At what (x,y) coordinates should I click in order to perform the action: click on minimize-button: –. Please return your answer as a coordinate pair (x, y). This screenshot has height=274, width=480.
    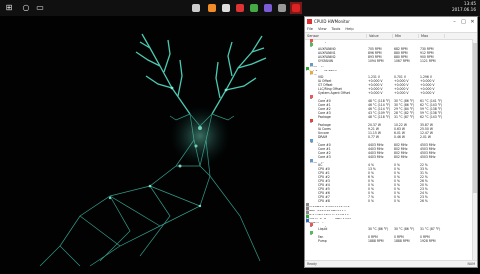
    Looking at the image, I should click on (454, 22).